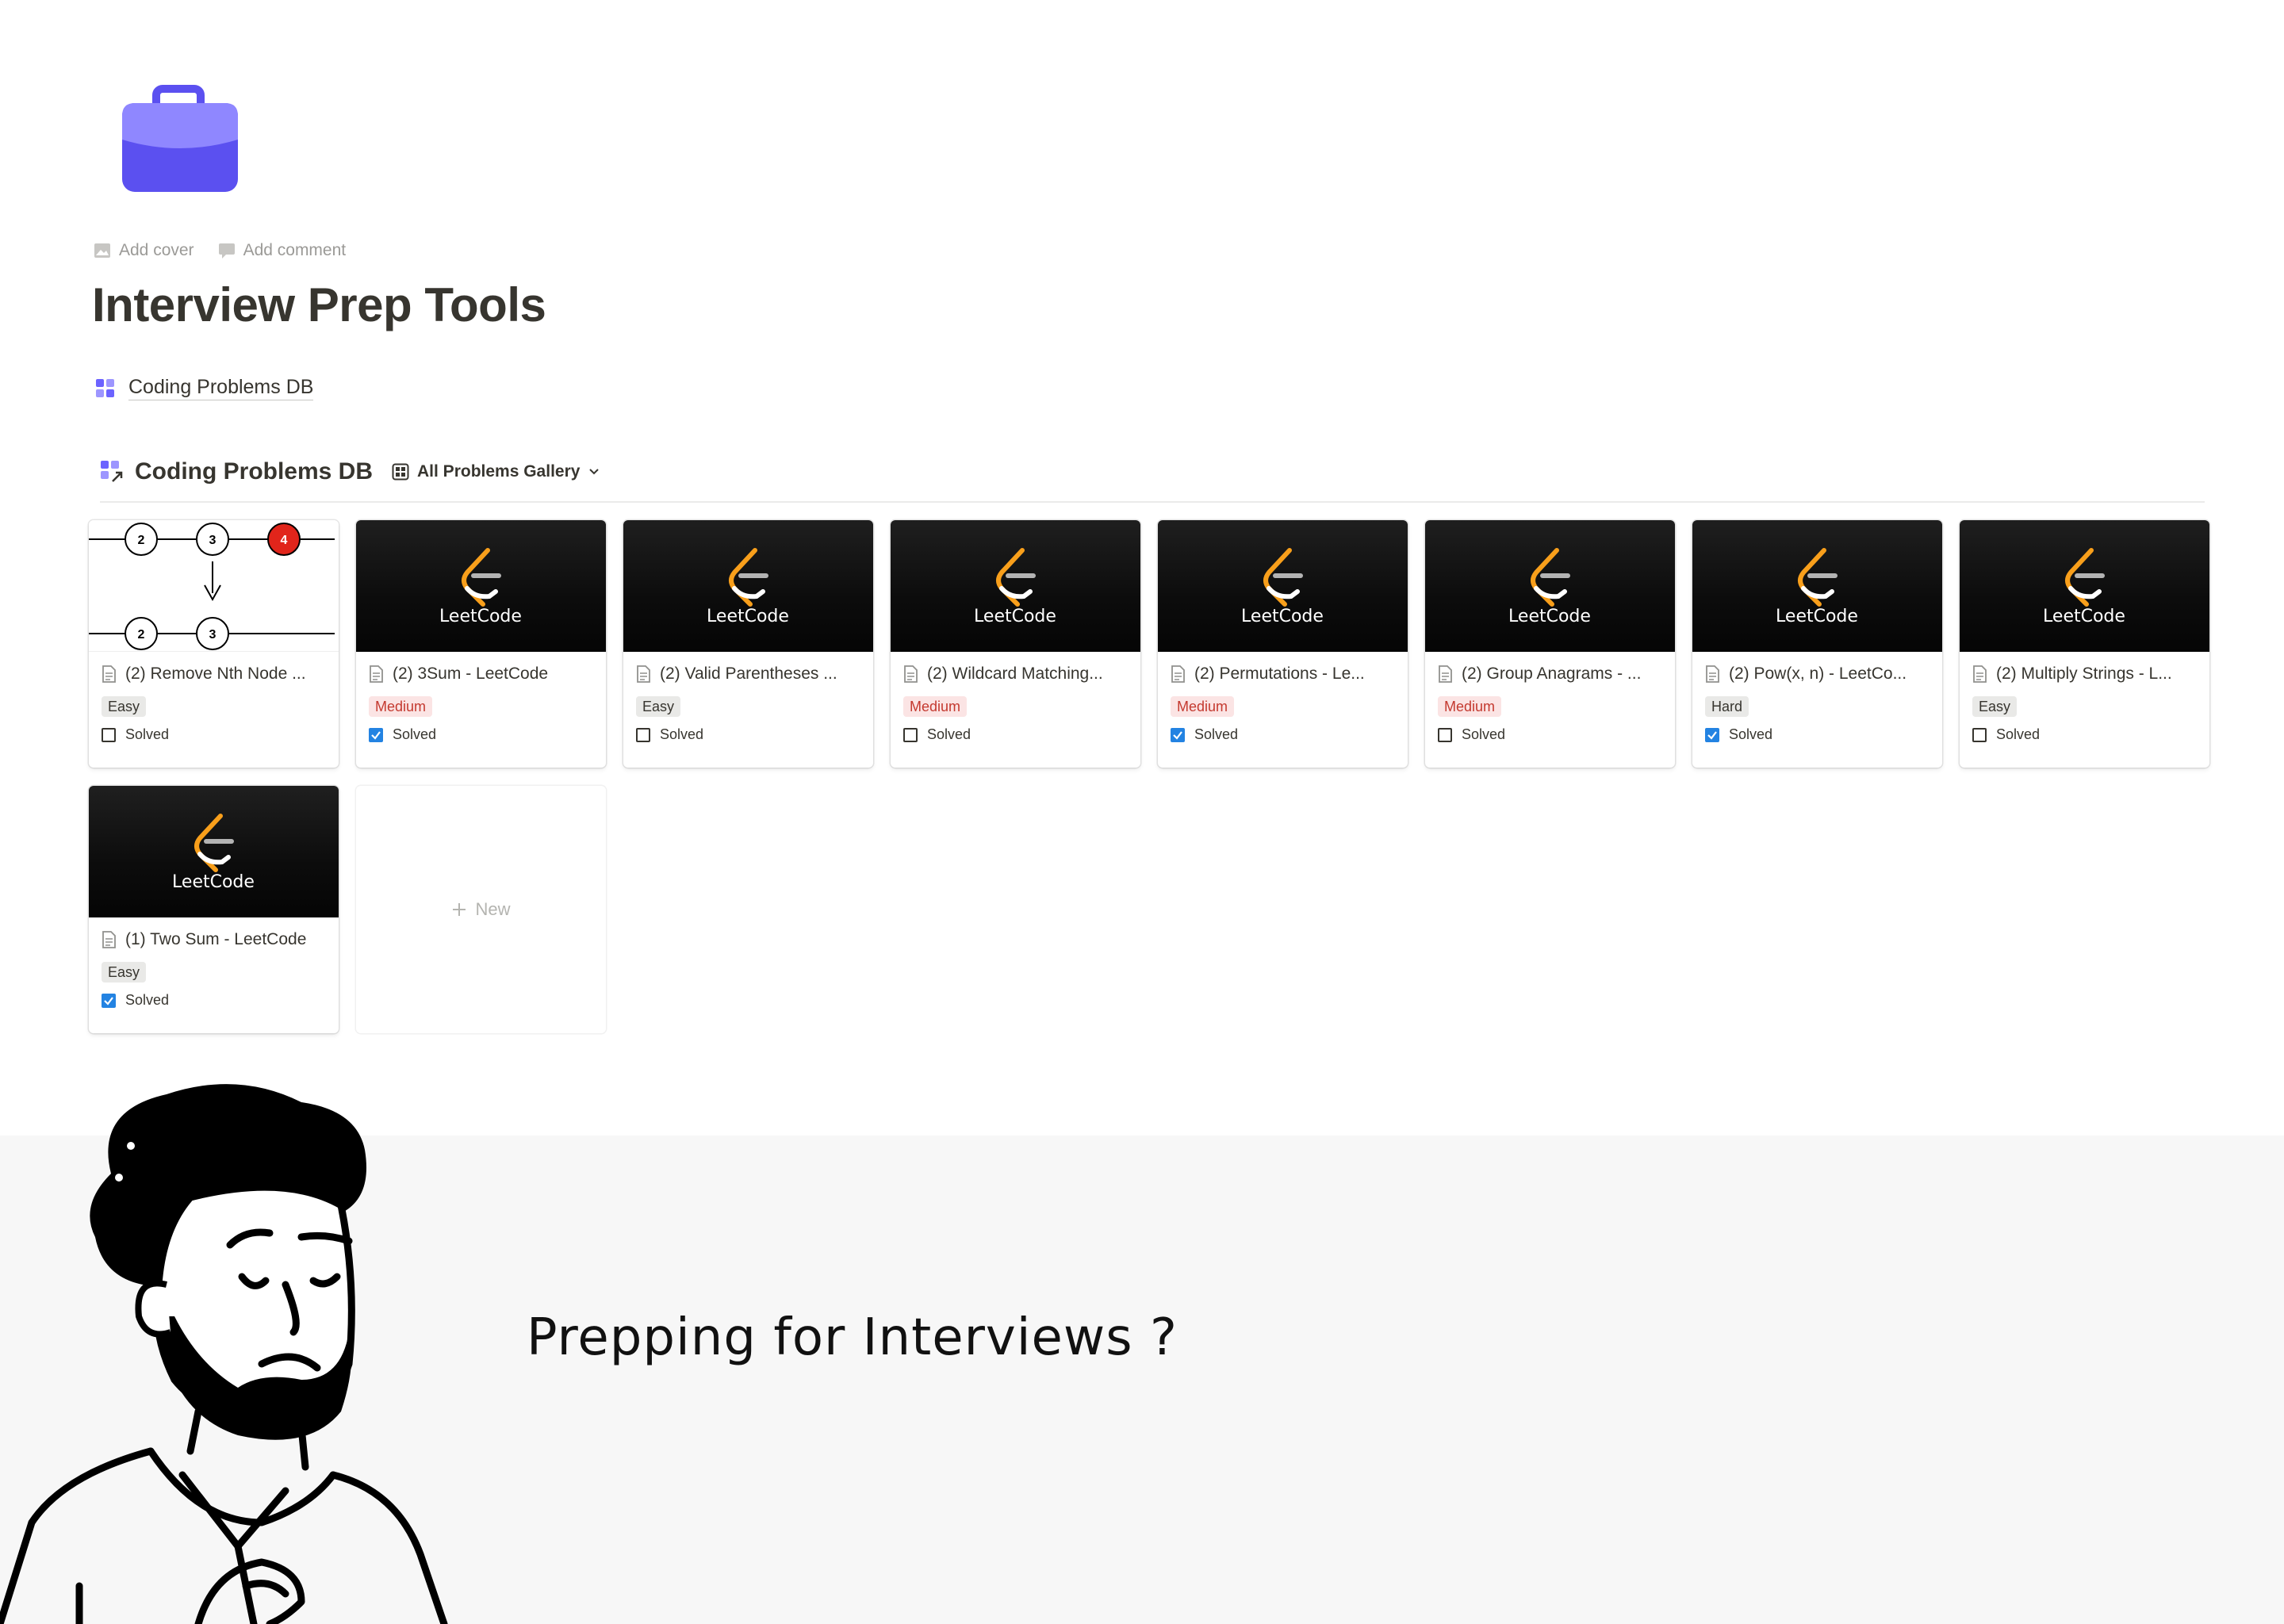 The image size is (2284, 1624). I want to click on chevron-down-icon, so click(594, 472).